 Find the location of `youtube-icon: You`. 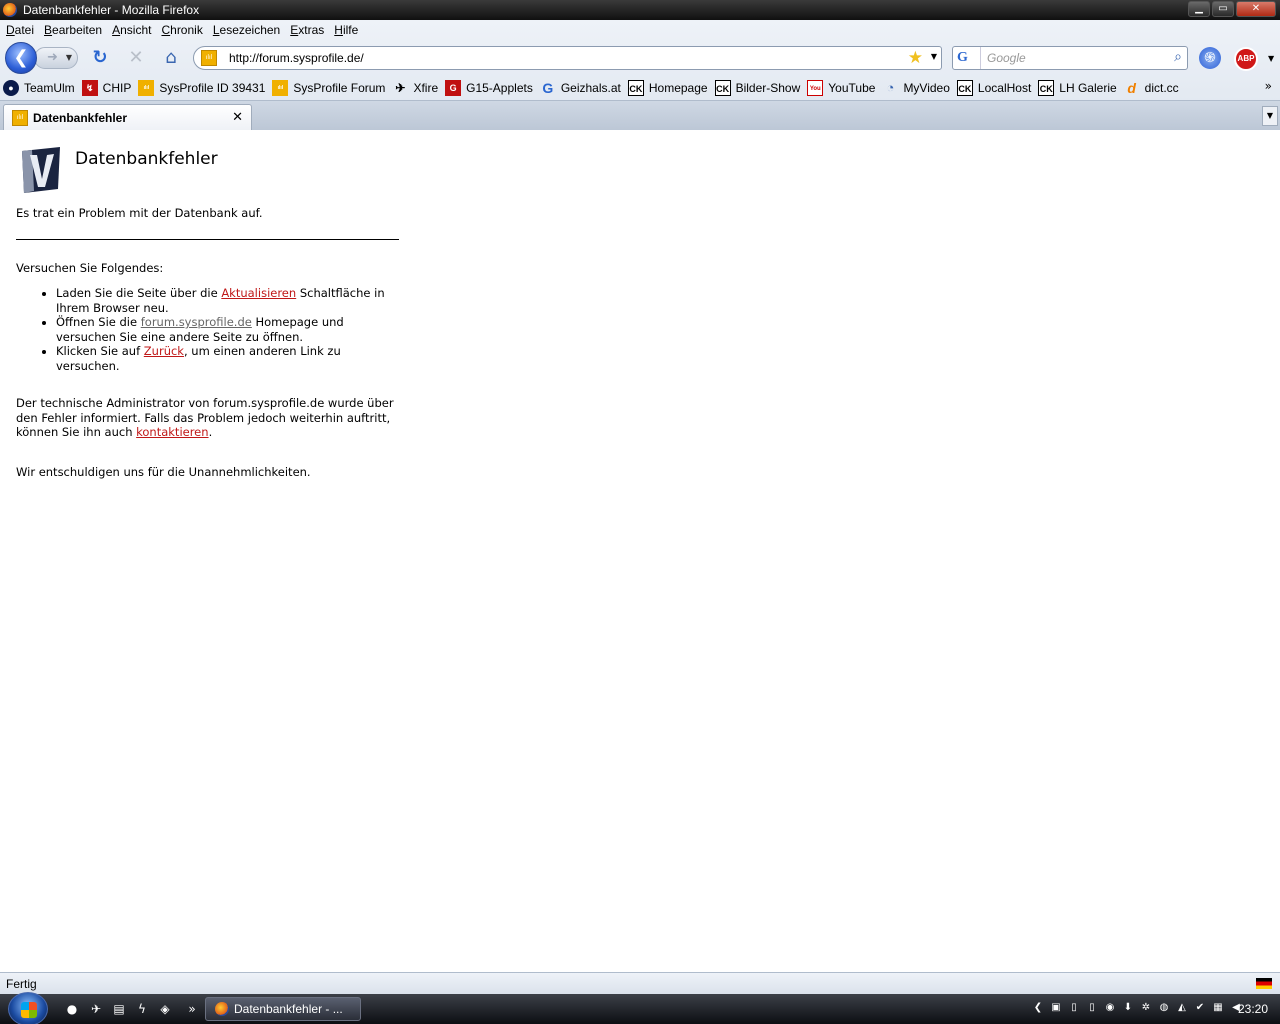

youtube-icon: You is located at coordinates (815, 88).